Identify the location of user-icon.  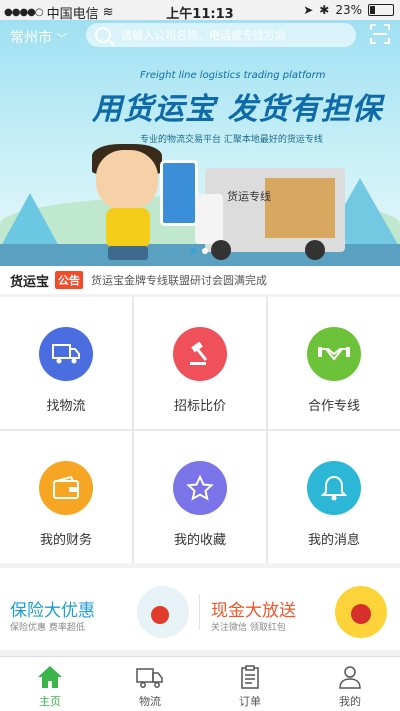
(350, 677).